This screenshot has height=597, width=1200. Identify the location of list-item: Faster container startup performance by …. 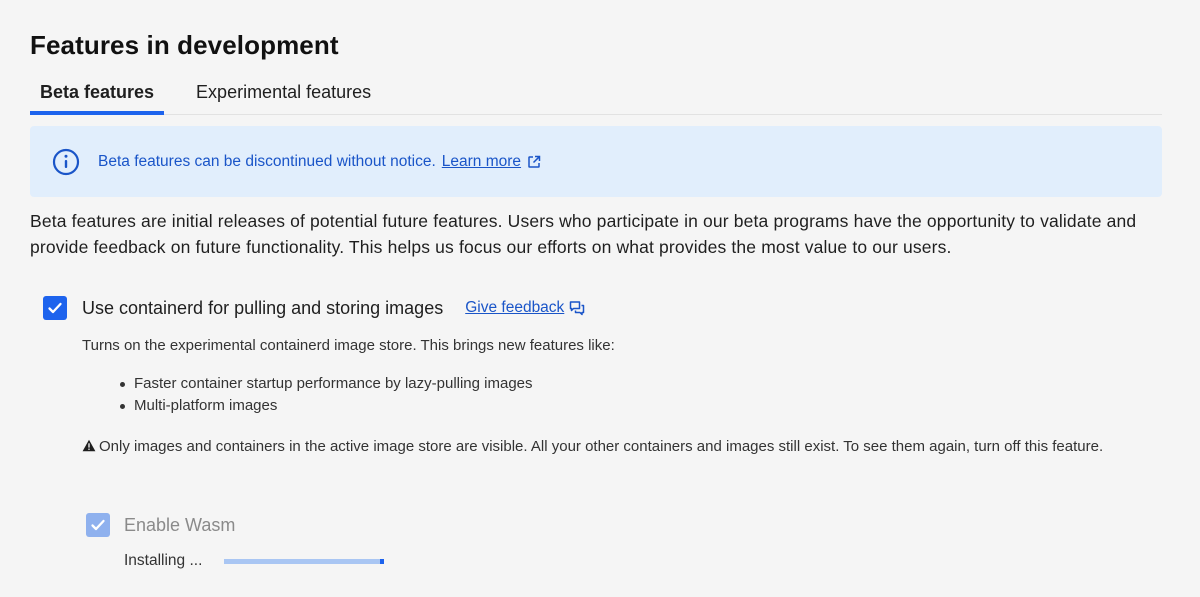
(326, 384).